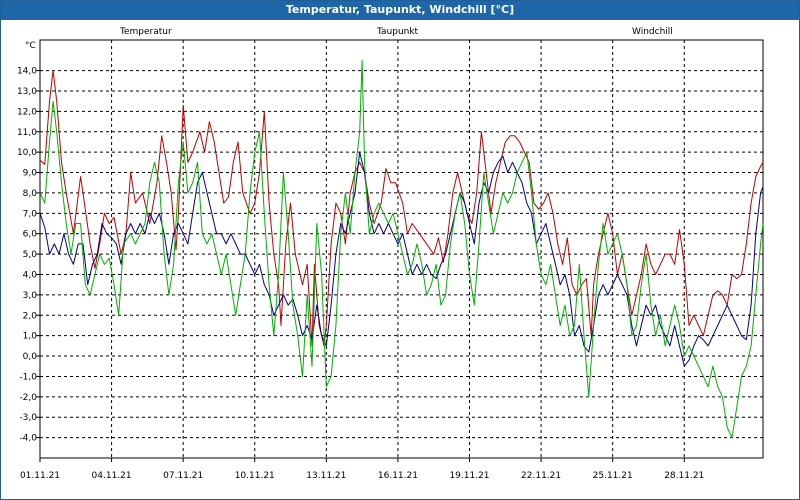 The height and width of the screenshot is (500, 800). Describe the element at coordinates (30, 235) in the screenshot. I see `y-tick-label: 6,0` at that location.